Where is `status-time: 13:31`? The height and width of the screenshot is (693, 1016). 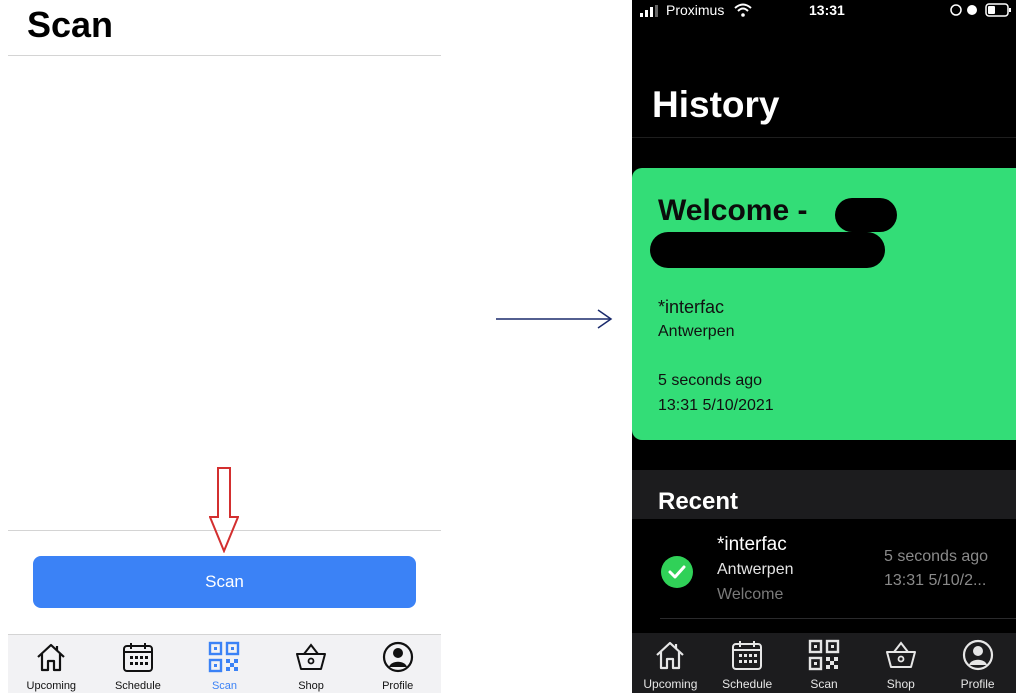
status-time: 13:31 is located at coordinates (827, 10).